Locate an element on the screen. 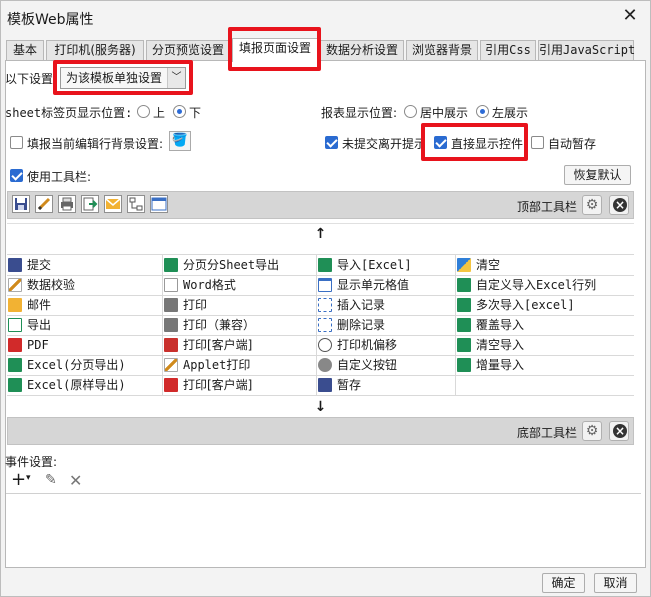  tab-basic: 基本 is located at coordinates (25, 50).